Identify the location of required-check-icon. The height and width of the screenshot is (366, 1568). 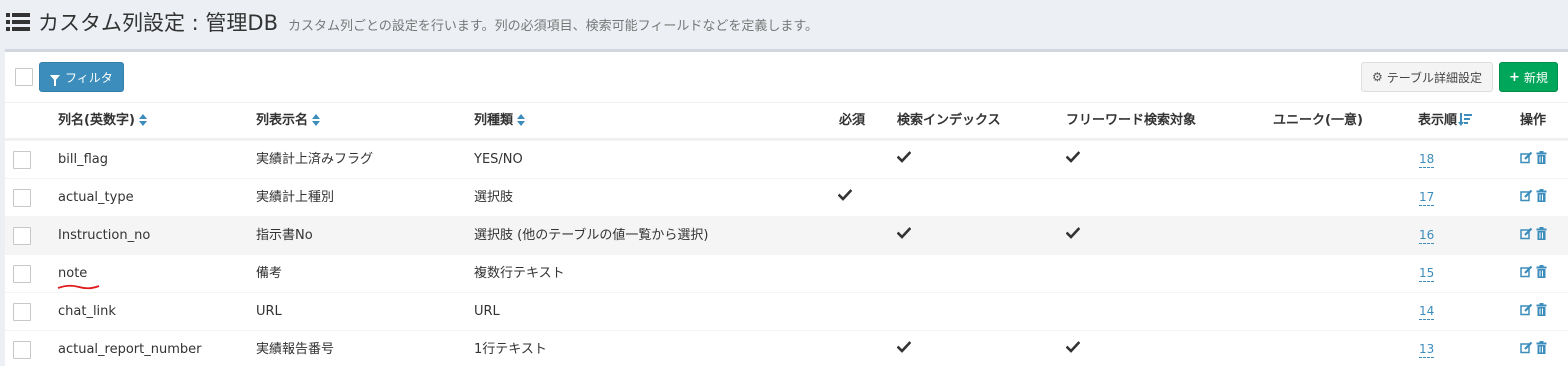
(845, 195).